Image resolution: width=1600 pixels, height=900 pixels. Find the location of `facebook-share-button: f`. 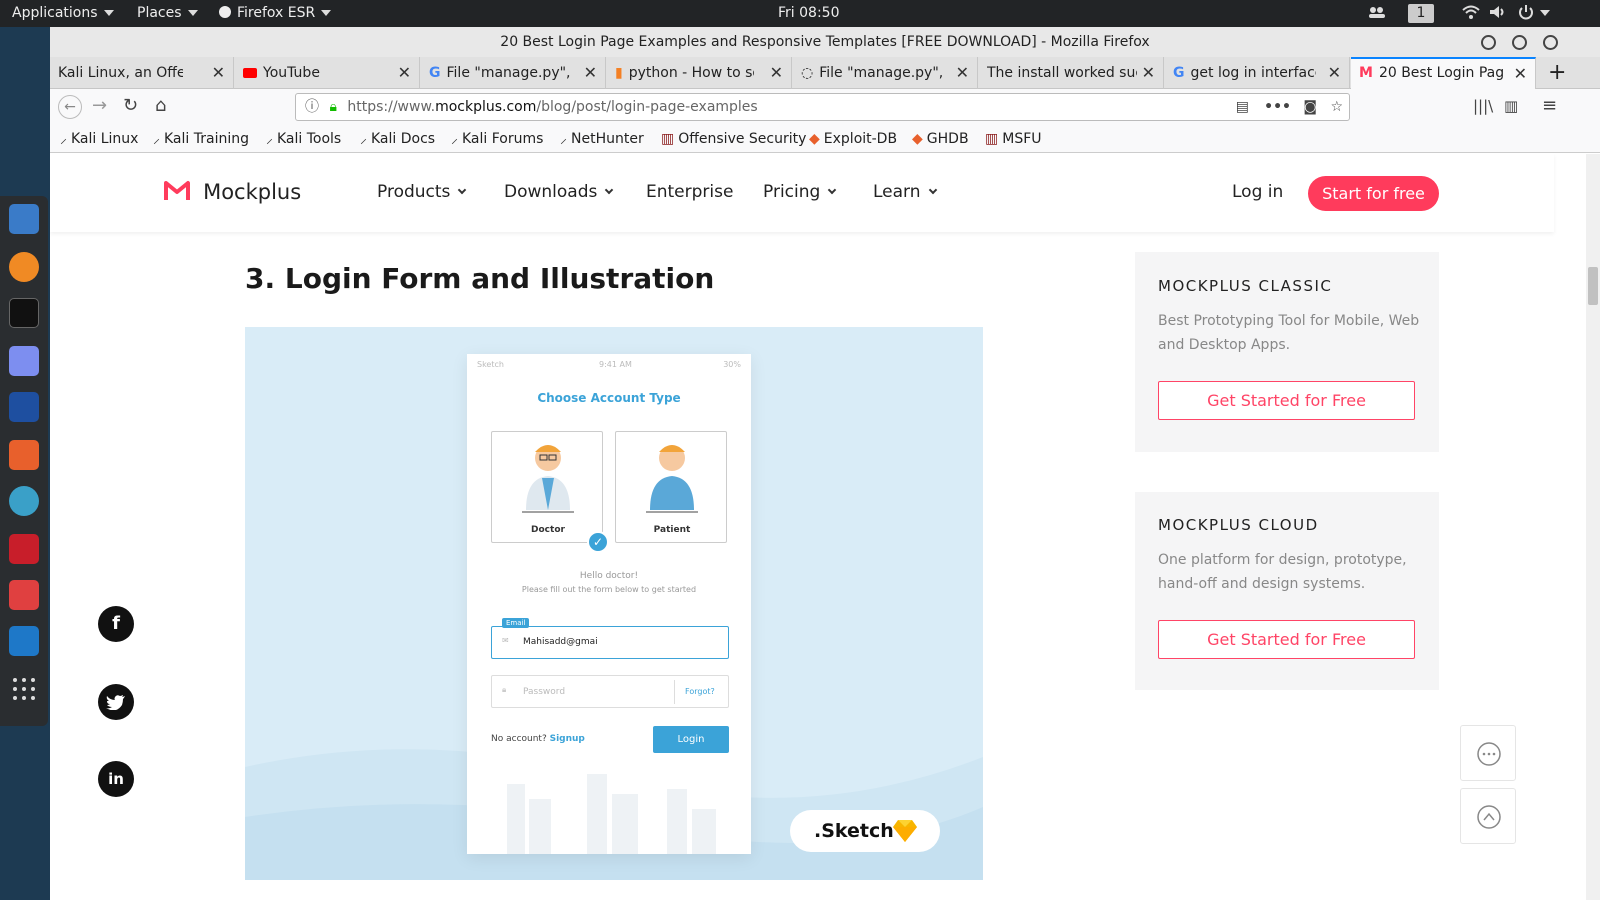

facebook-share-button: f is located at coordinates (116, 624).